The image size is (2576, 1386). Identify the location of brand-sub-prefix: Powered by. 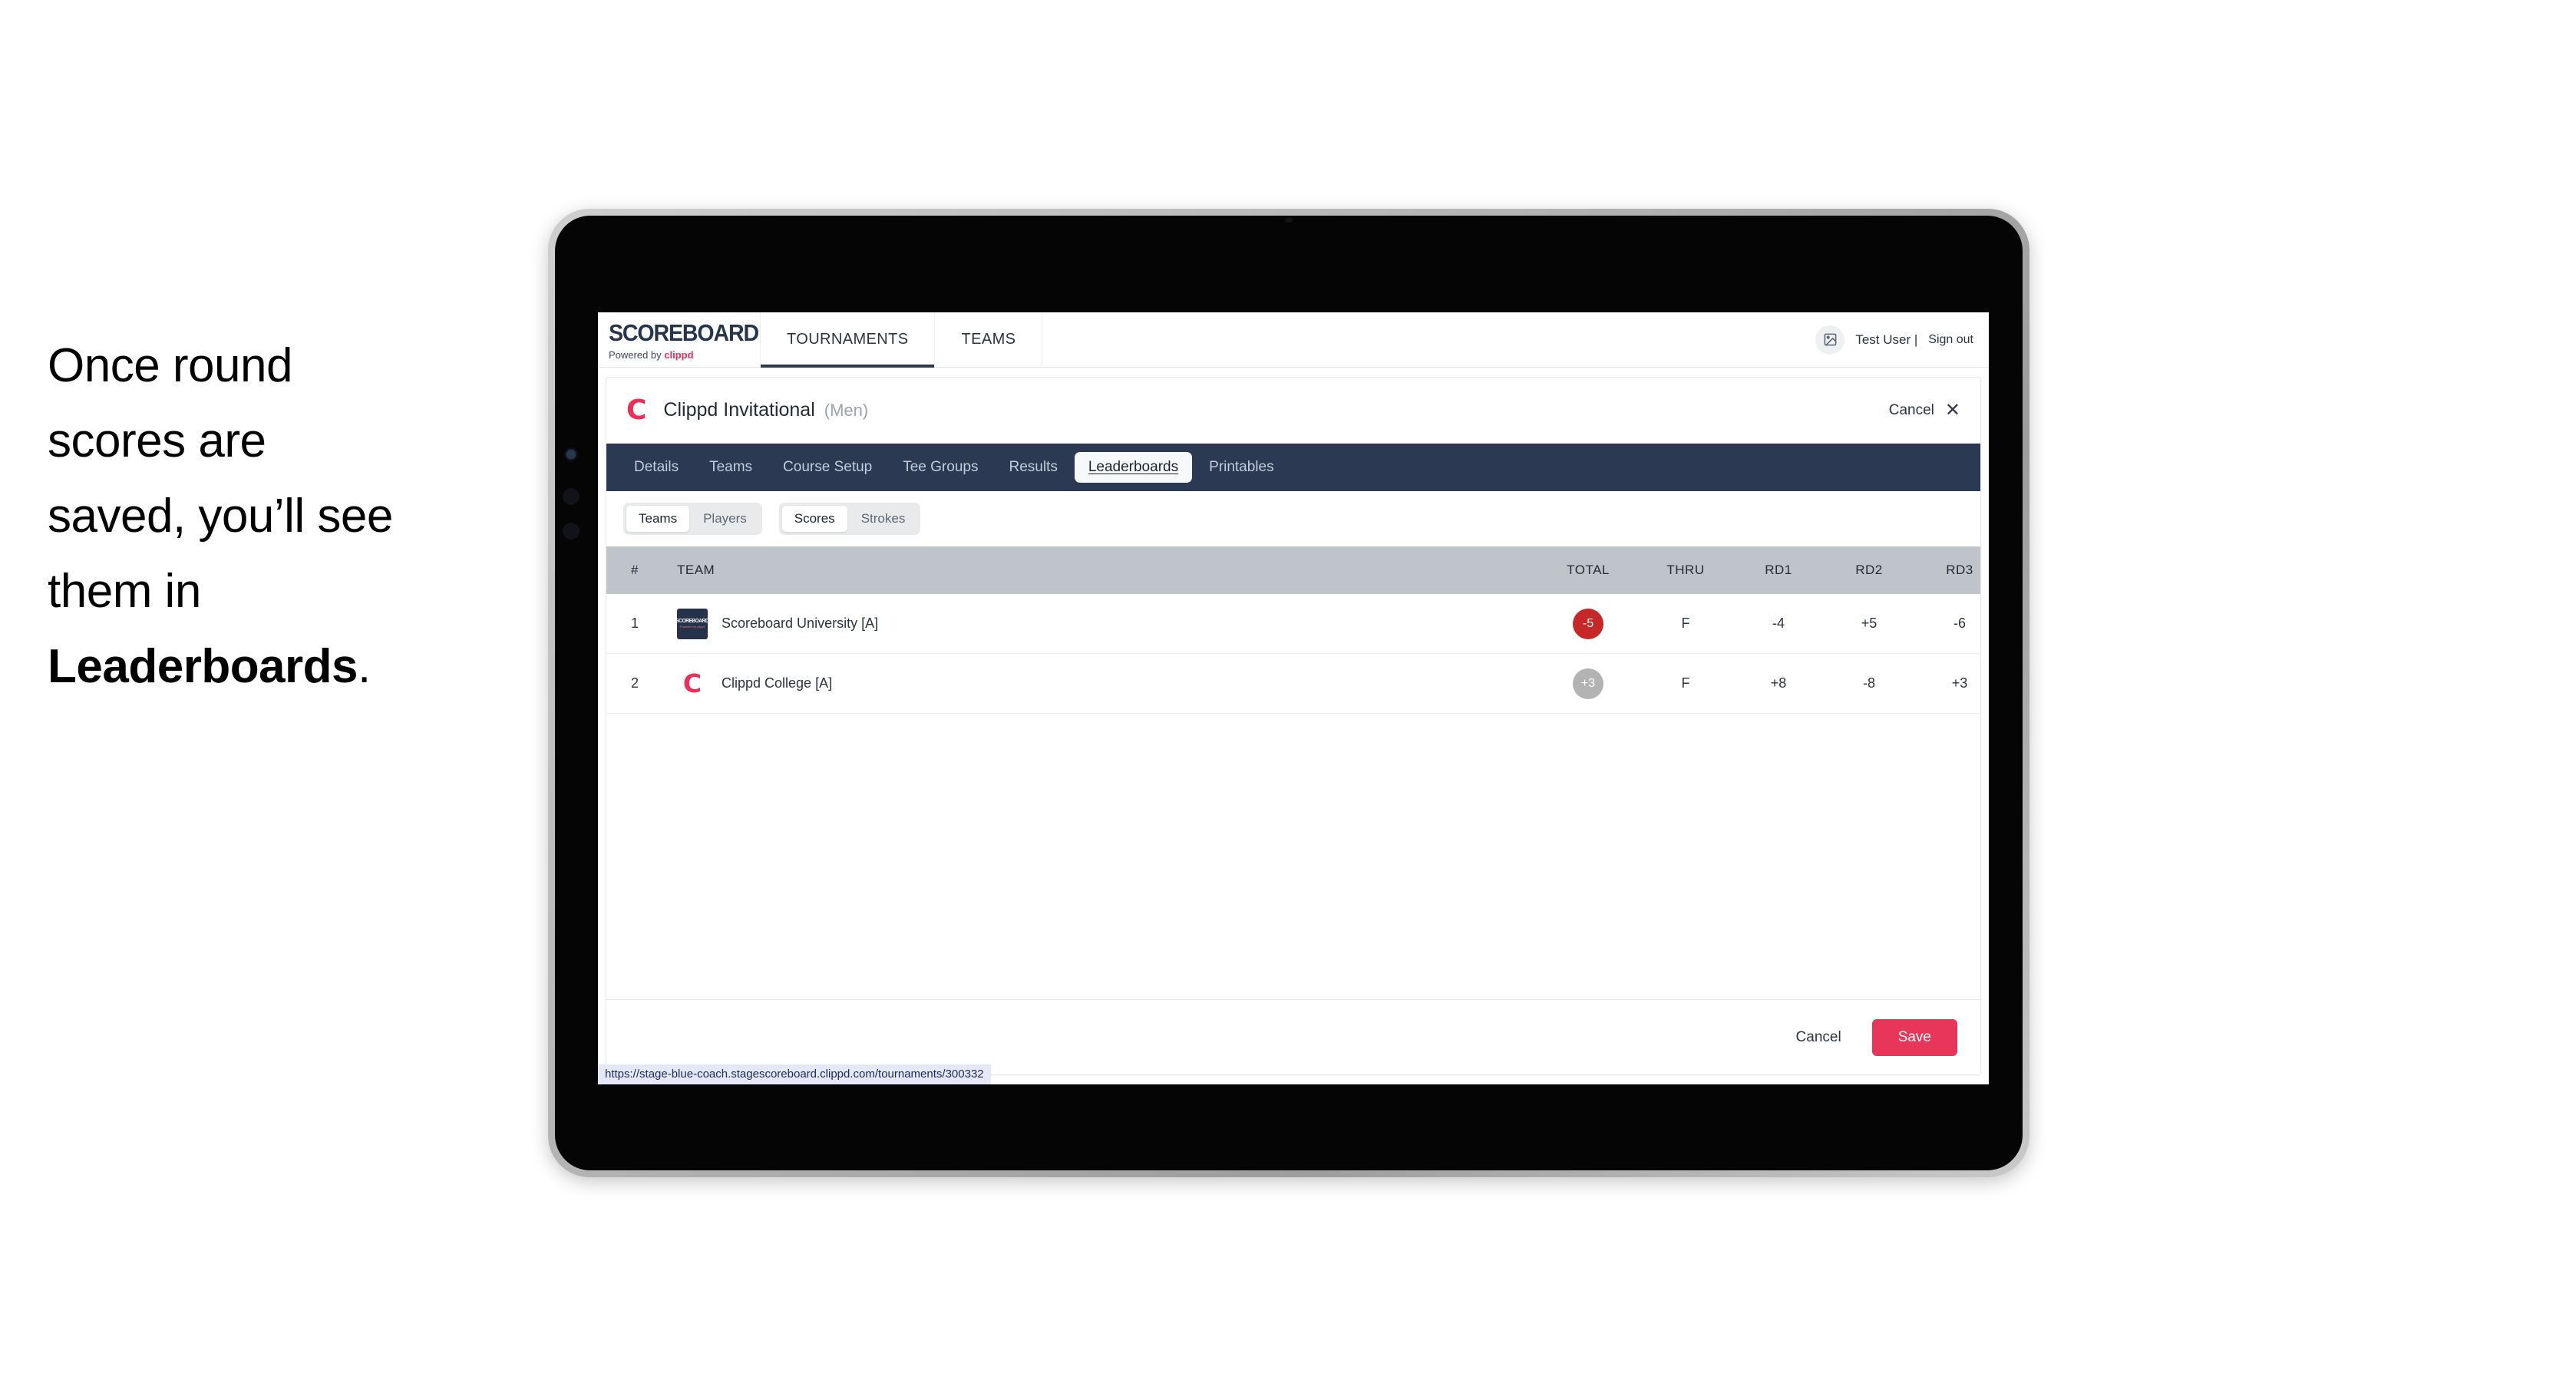
(637, 354).